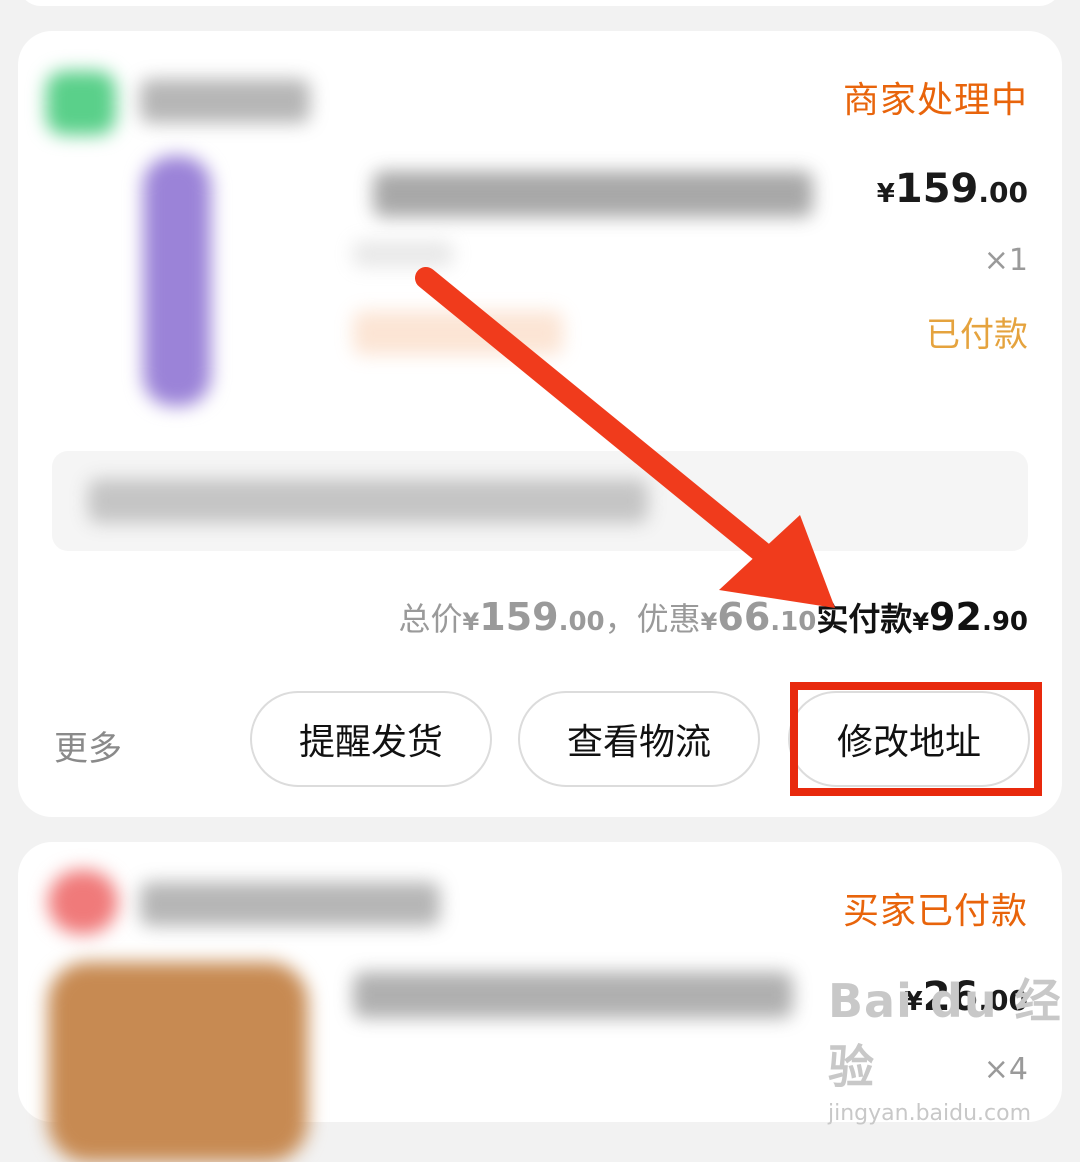  Describe the element at coordinates (519, 617) in the screenshot. I see `total-amount: 159` at that location.